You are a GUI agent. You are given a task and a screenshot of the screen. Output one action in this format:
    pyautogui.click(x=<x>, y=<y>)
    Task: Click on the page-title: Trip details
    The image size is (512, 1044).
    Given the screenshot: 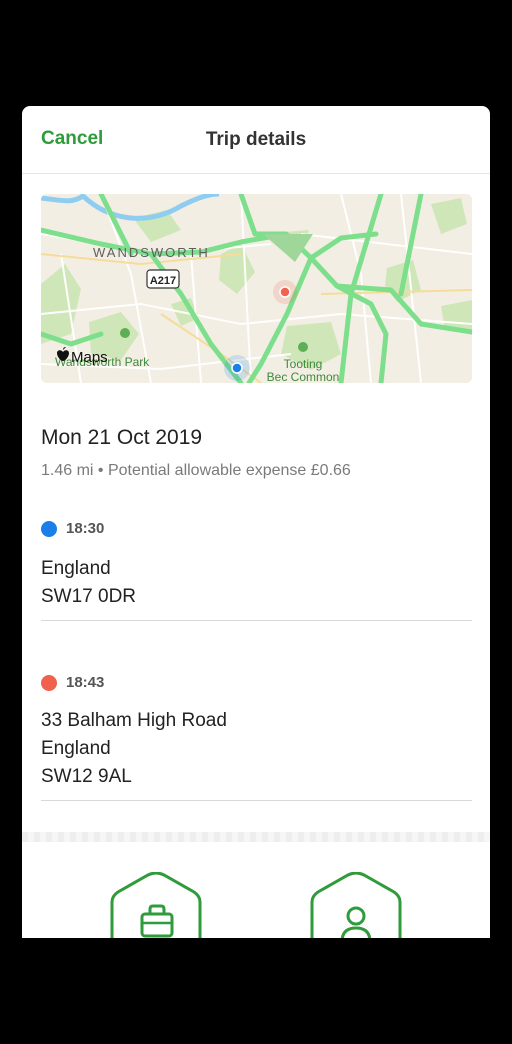 What is the action you would take?
    pyautogui.click(x=256, y=139)
    